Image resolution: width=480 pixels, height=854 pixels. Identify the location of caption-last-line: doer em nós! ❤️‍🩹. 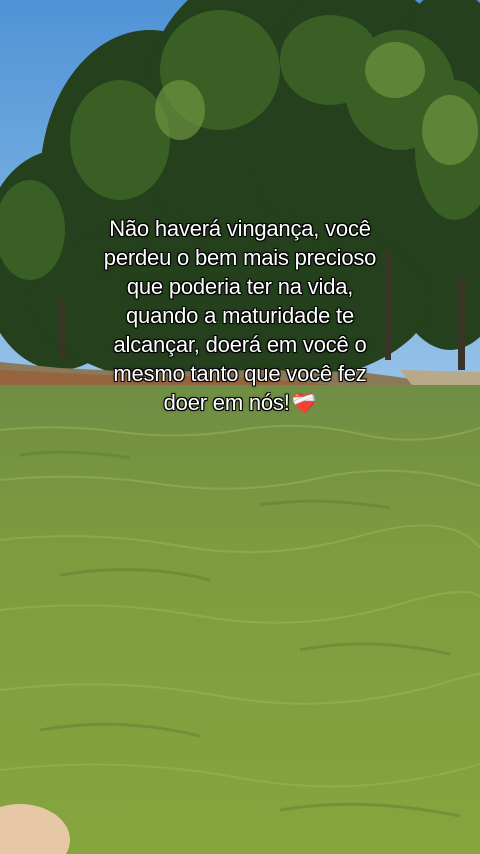
(240, 403).